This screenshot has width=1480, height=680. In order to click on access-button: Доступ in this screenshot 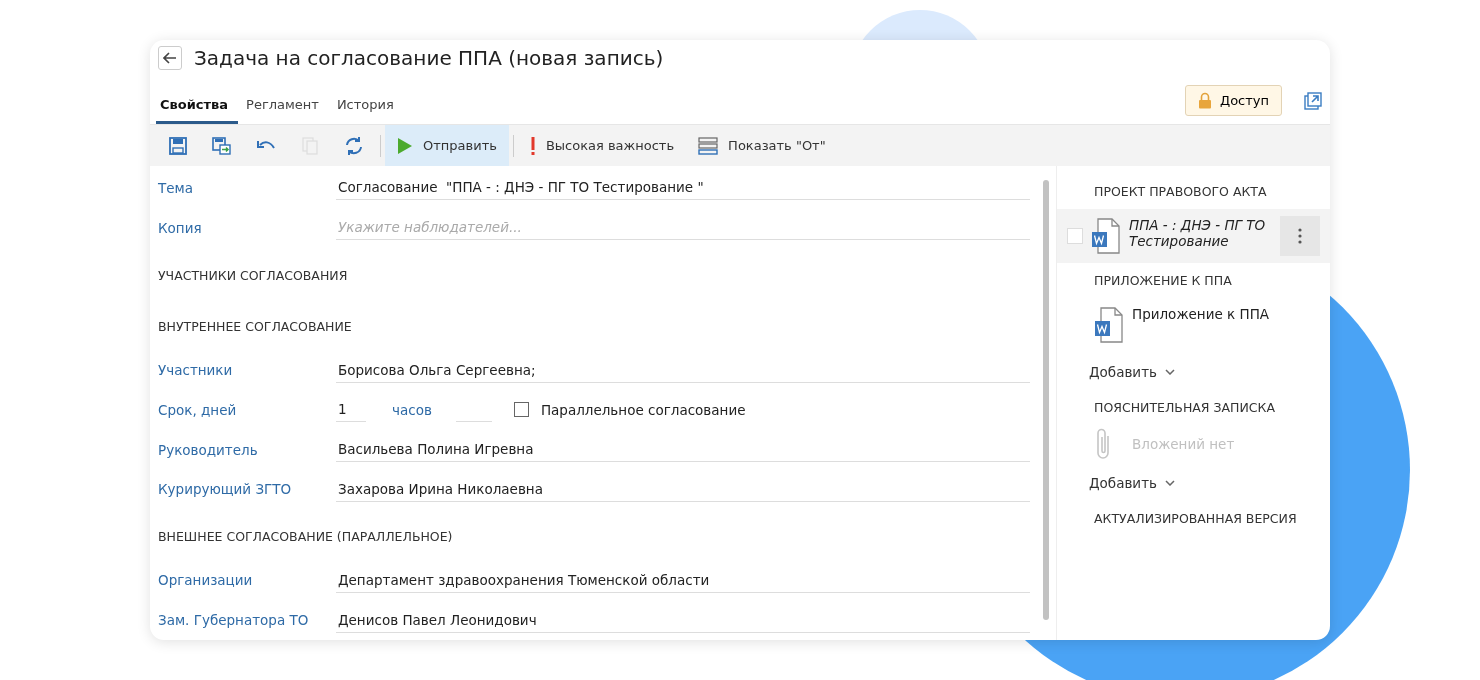, I will do `click(1233, 100)`.